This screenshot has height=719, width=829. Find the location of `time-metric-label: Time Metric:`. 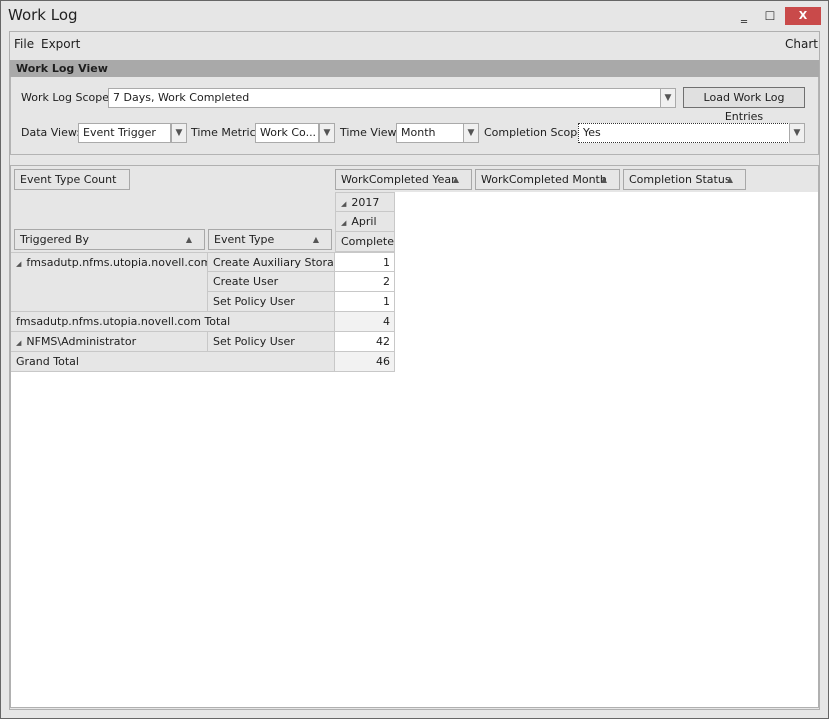

time-metric-label: Time Metric: is located at coordinates (225, 132).